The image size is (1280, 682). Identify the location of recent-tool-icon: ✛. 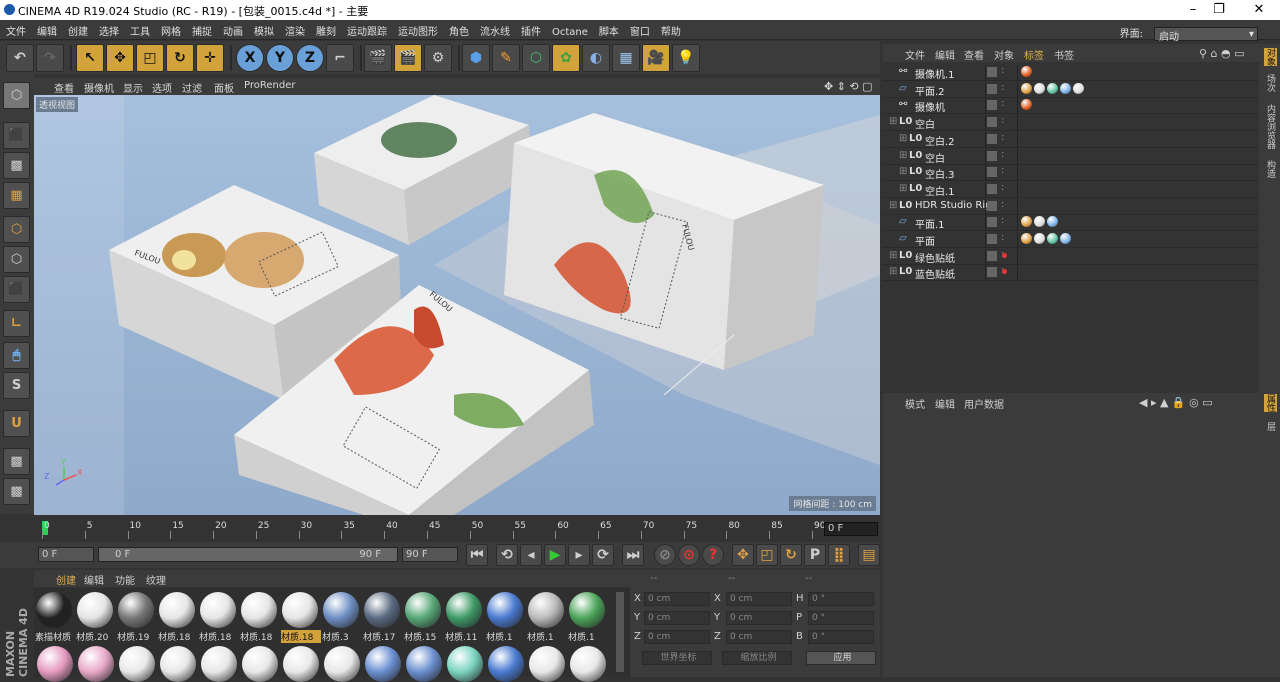
(210, 58).